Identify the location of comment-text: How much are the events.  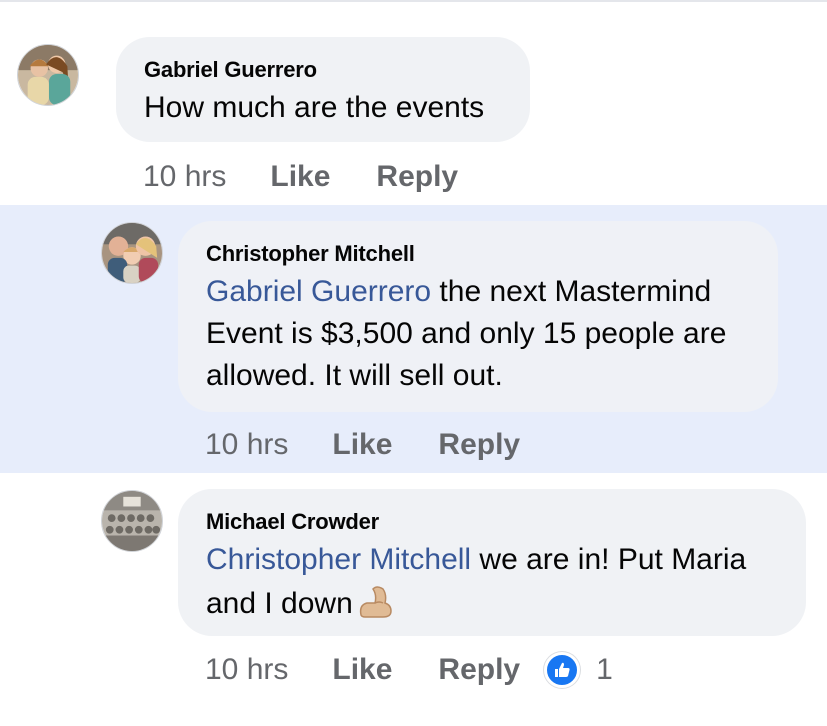
(314, 107).